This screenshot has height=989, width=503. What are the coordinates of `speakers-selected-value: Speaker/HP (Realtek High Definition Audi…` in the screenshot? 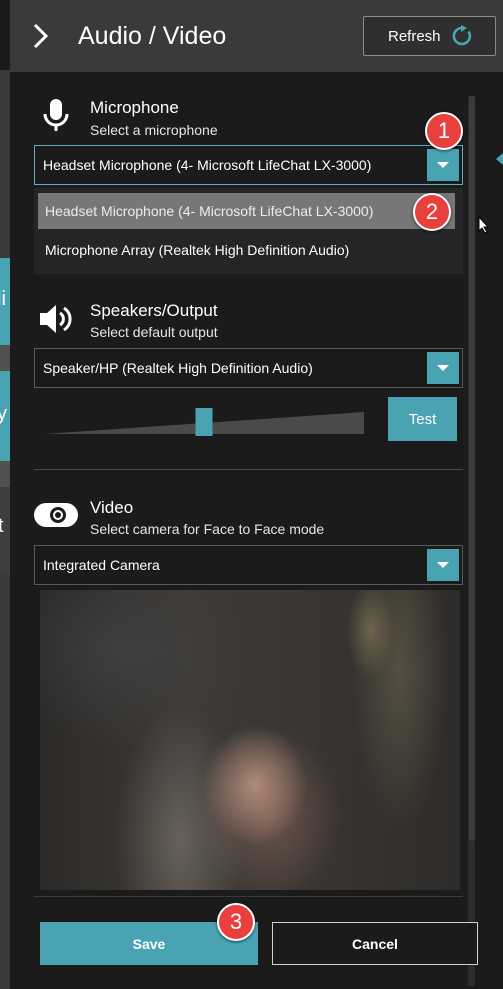 It's located at (178, 368).